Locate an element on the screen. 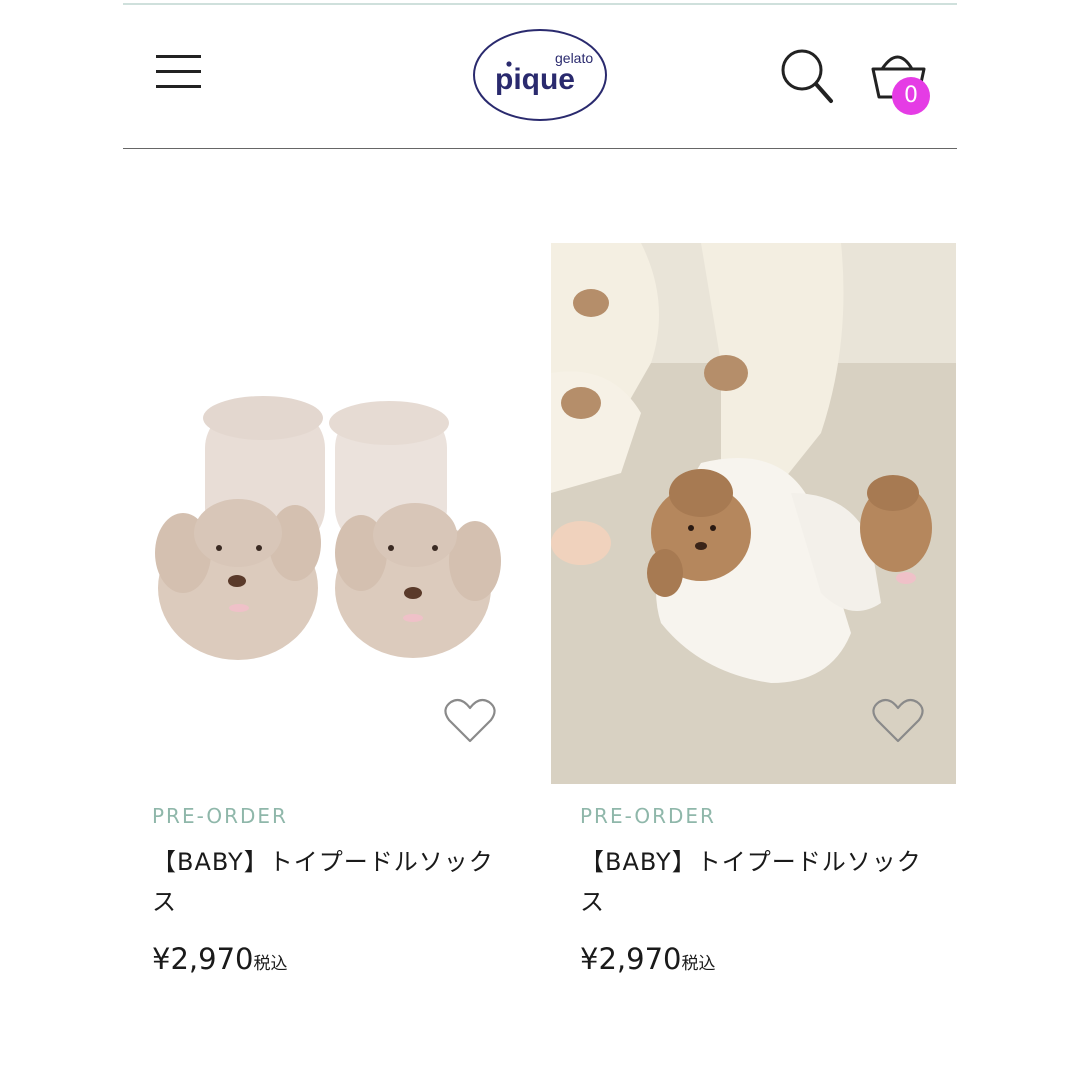  hamburger-icon is located at coordinates (178, 56).